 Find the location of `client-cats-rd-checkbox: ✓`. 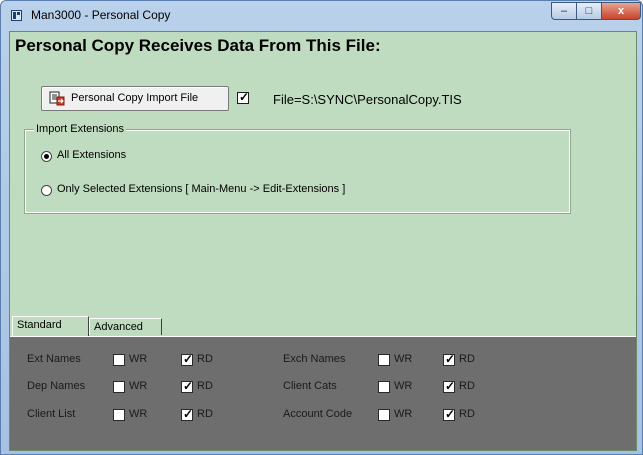

client-cats-rd-checkbox: ✓ is located at coordinates (449, 386).